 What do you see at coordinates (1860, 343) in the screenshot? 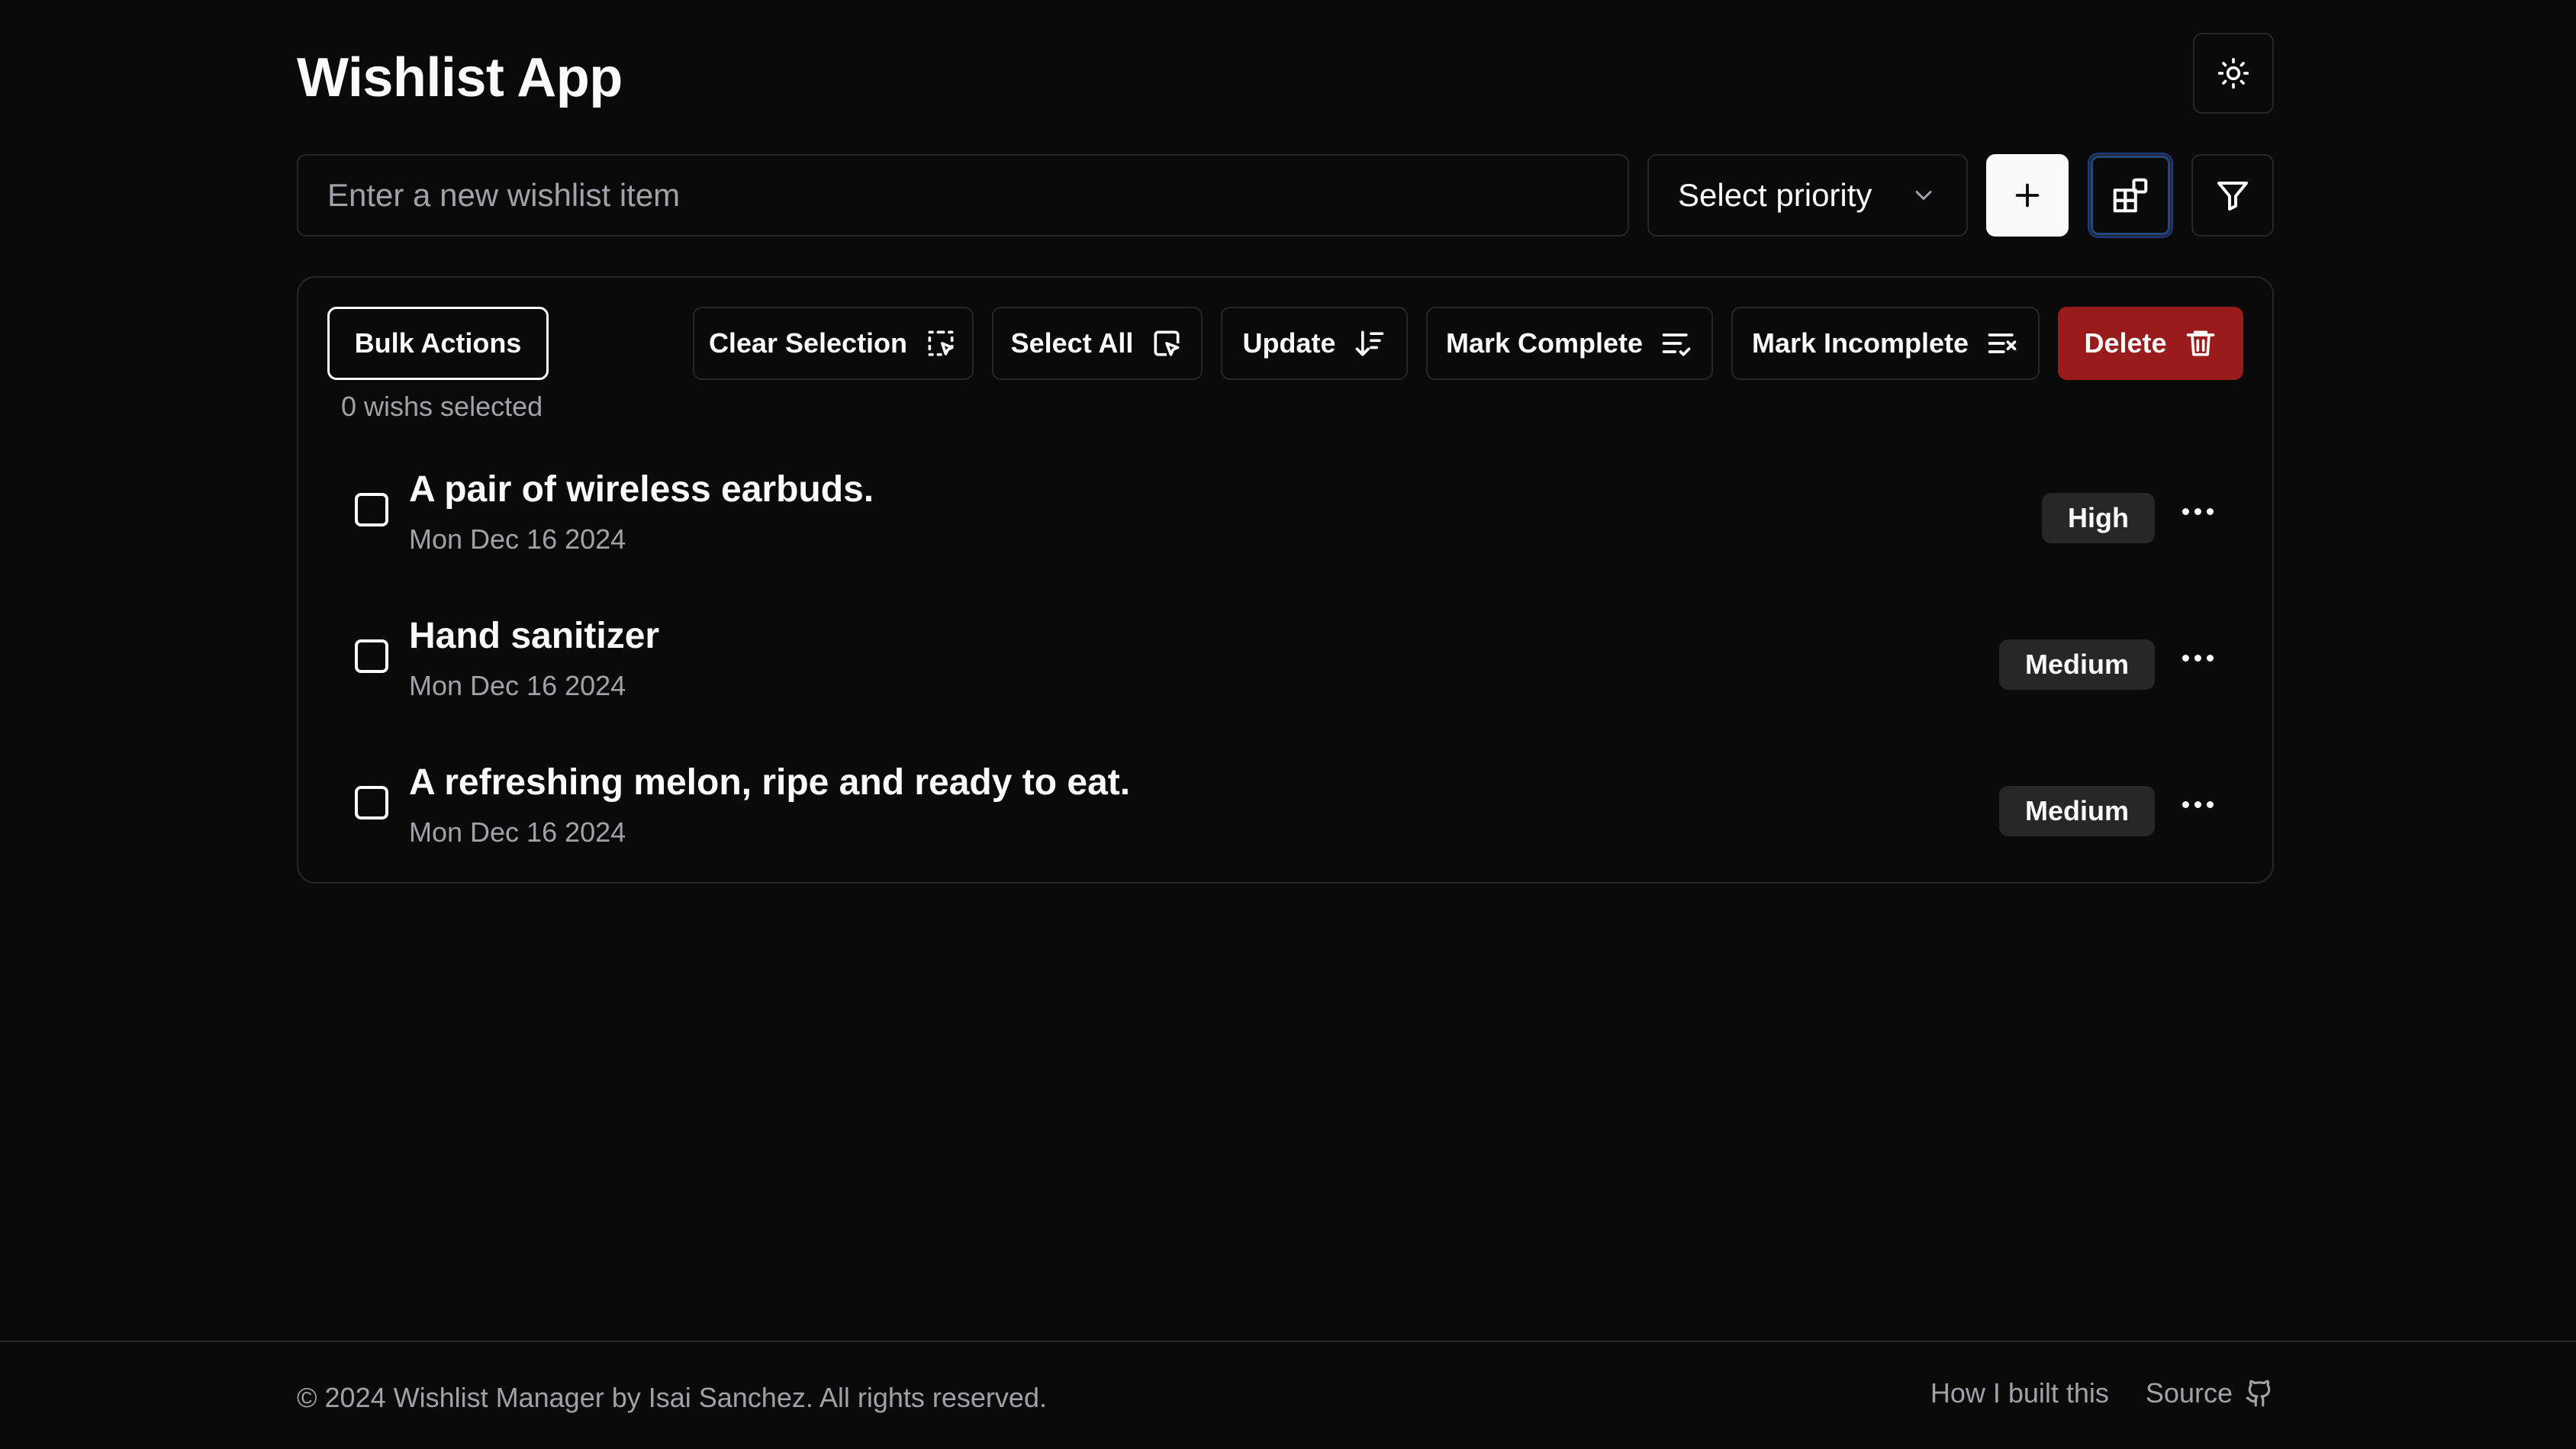
I see `mark-incomplete-label: Mark Incomplete` at bounding box center [1860, 343].